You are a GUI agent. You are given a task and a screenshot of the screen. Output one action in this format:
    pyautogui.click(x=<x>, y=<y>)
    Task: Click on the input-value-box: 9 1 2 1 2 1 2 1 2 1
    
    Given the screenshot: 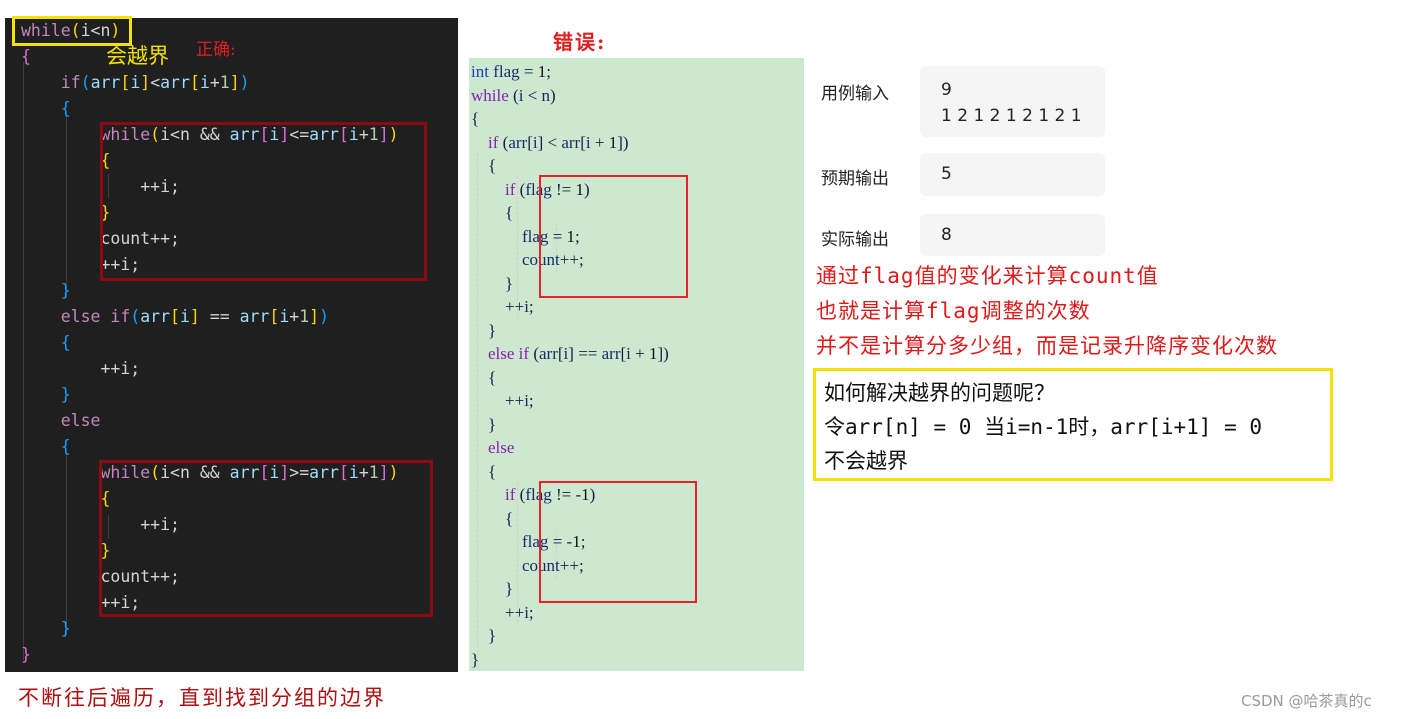 What is the action you would take?
    pyautogui.click(x=1012, y=101)
    